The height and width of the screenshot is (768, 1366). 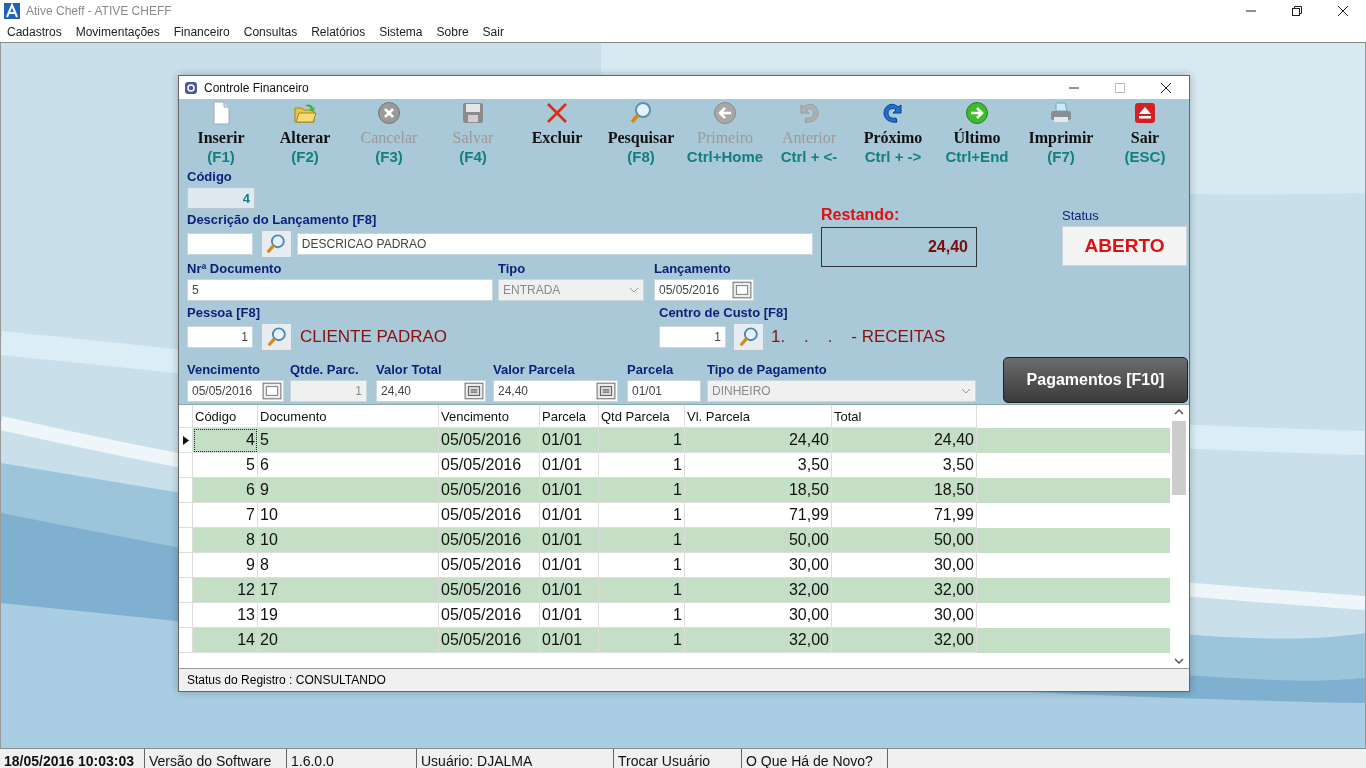 What do you see at coordinates (858, 337) in the screenshot?
I see `cost-center-name: 1. . . - RECEITAS` at bounding box center [858, 337].